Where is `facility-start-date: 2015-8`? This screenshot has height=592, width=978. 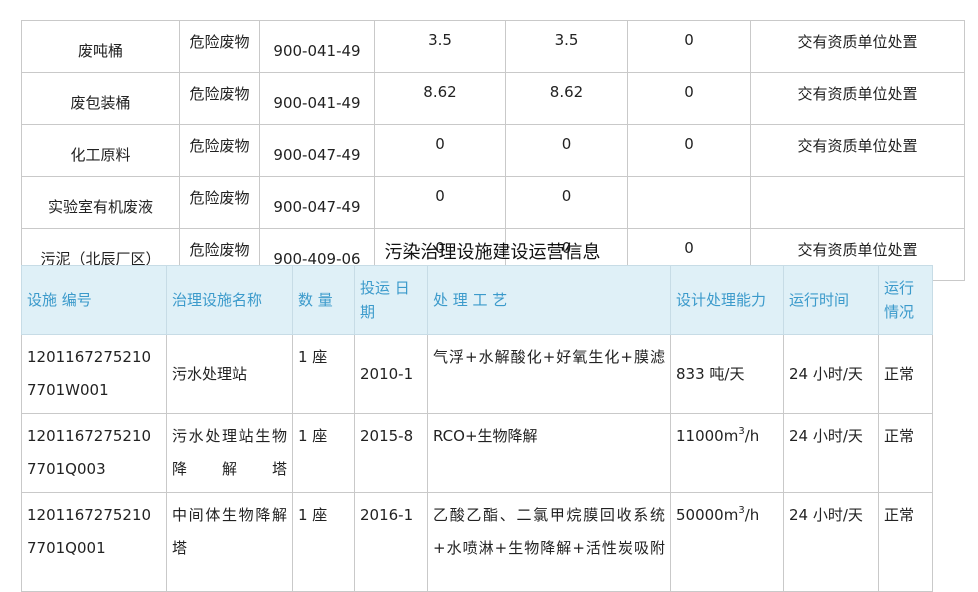 facility-start-date: 2015-8 is located at coordinates (391, 453).